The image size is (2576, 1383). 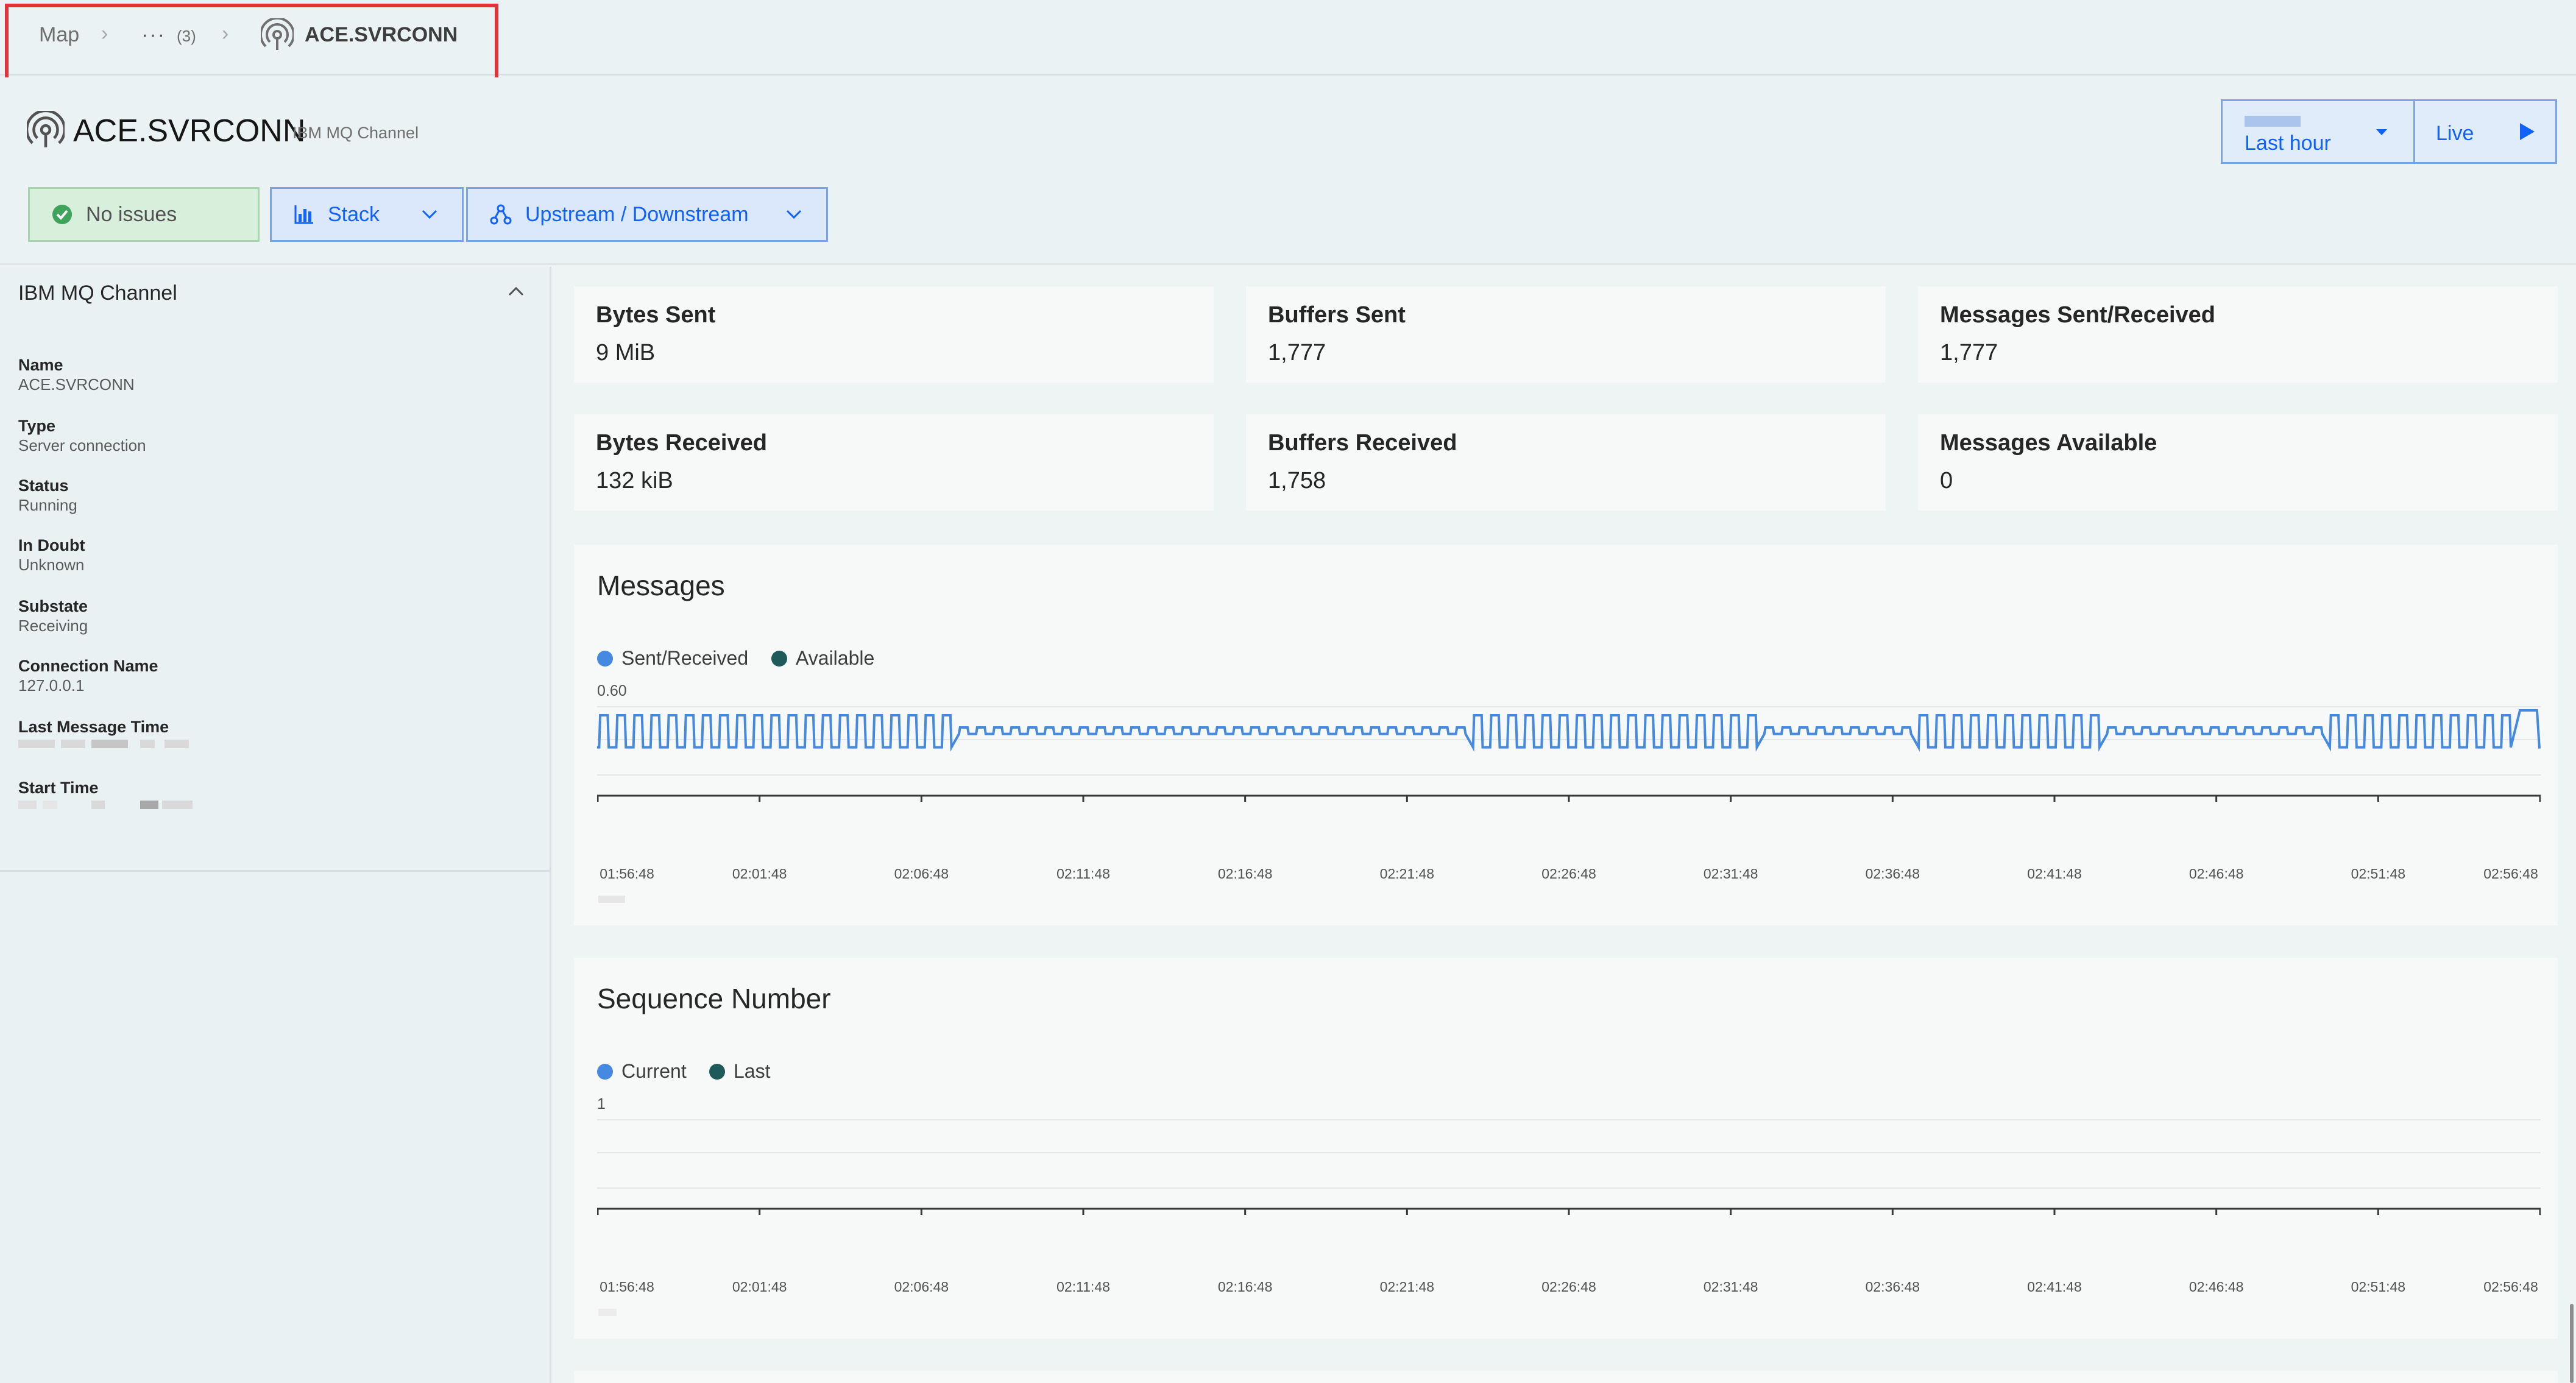 I want to click on metric-label: Buffers Sent, so click(x=1337, y=315).